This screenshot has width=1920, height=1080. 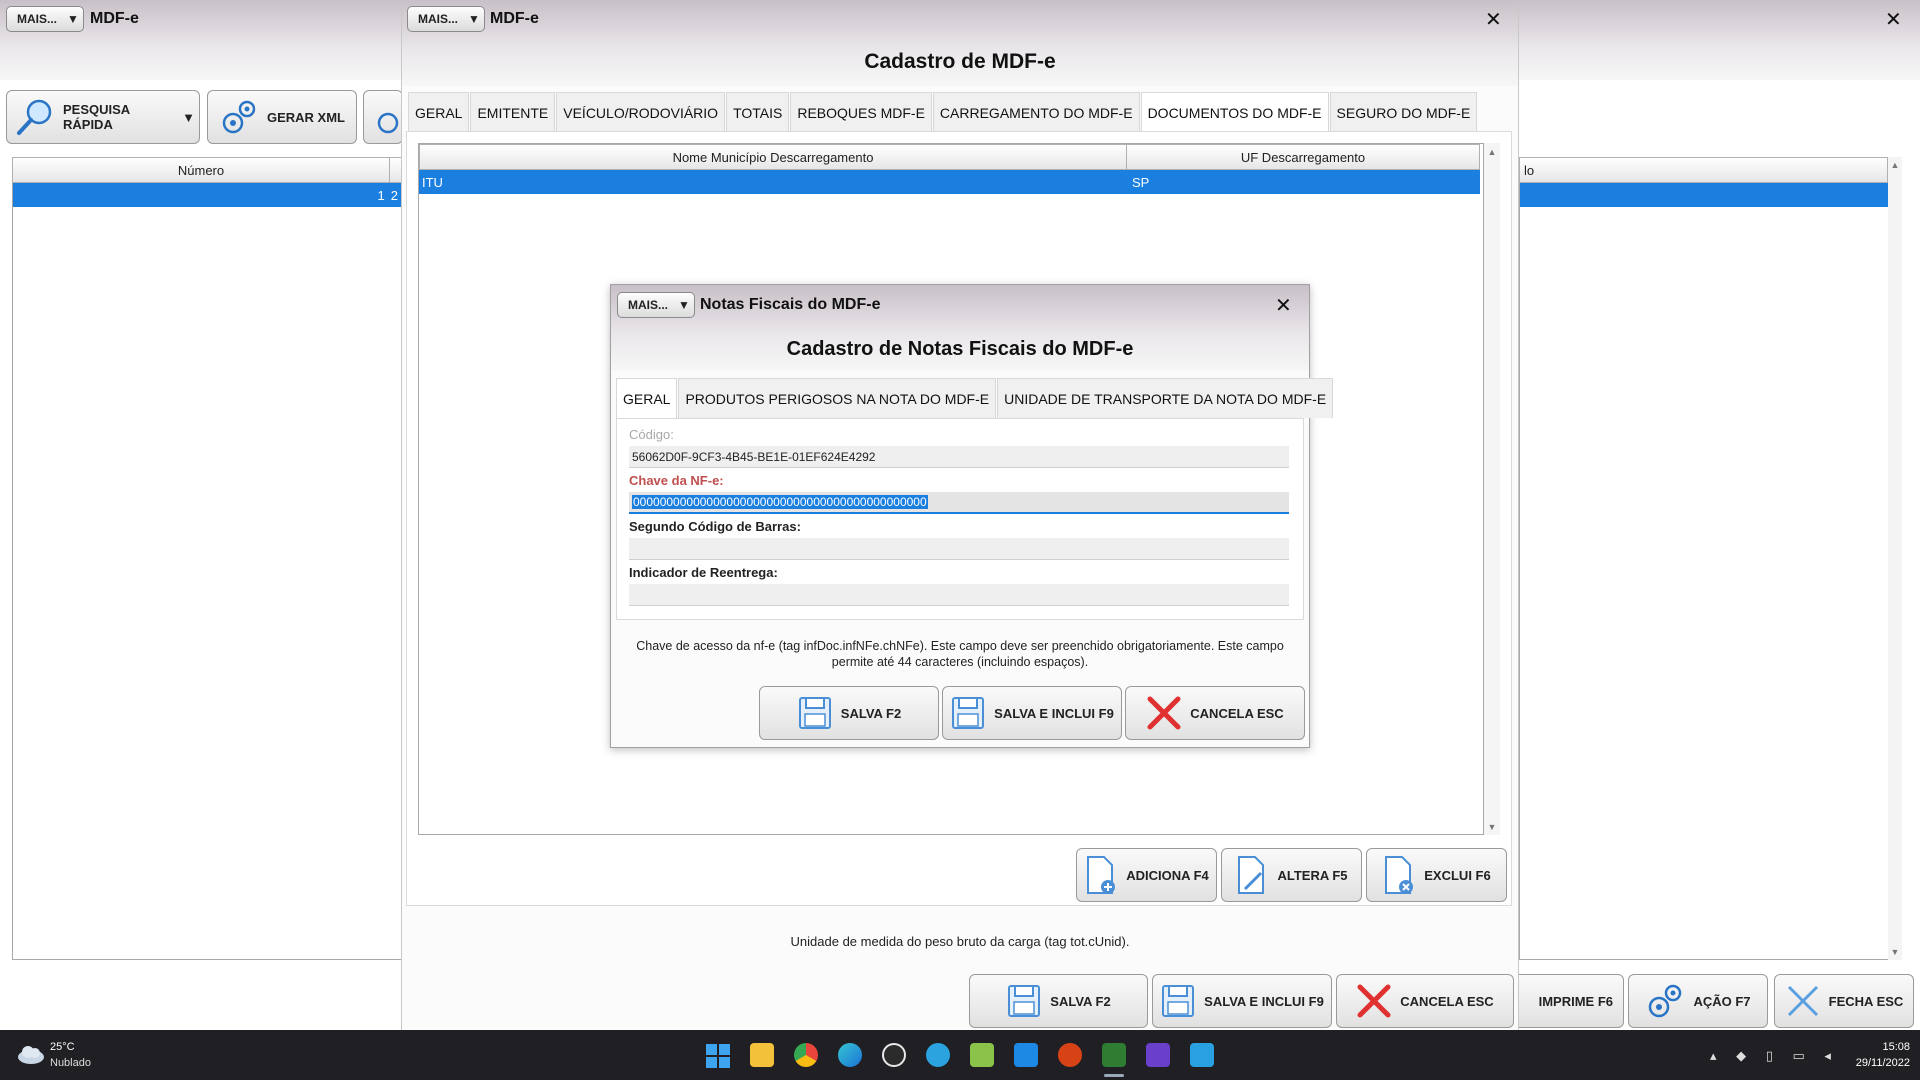 What do you see at coordinates (1114, 1075) in the screenshot?
I see `active-app-indicator` at bounding box center [1114, 1075].